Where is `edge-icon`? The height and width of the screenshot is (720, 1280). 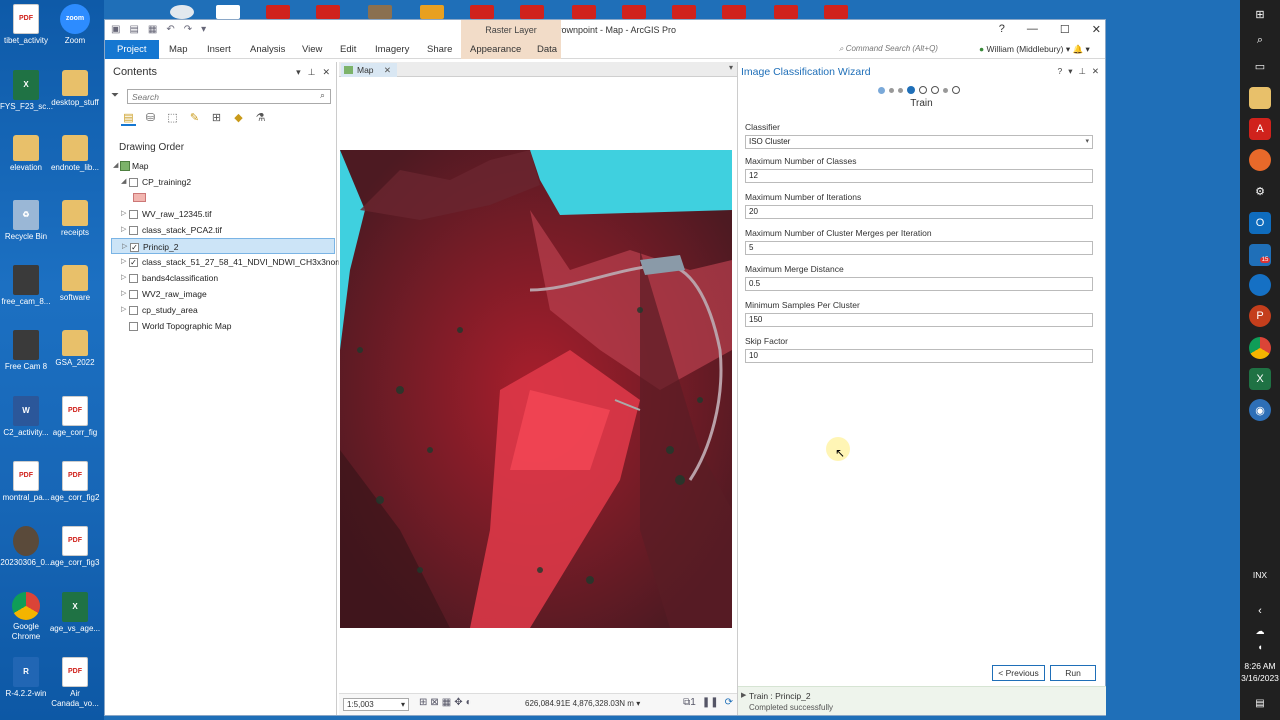
edge-icon is located at coordinates (1260, 285).